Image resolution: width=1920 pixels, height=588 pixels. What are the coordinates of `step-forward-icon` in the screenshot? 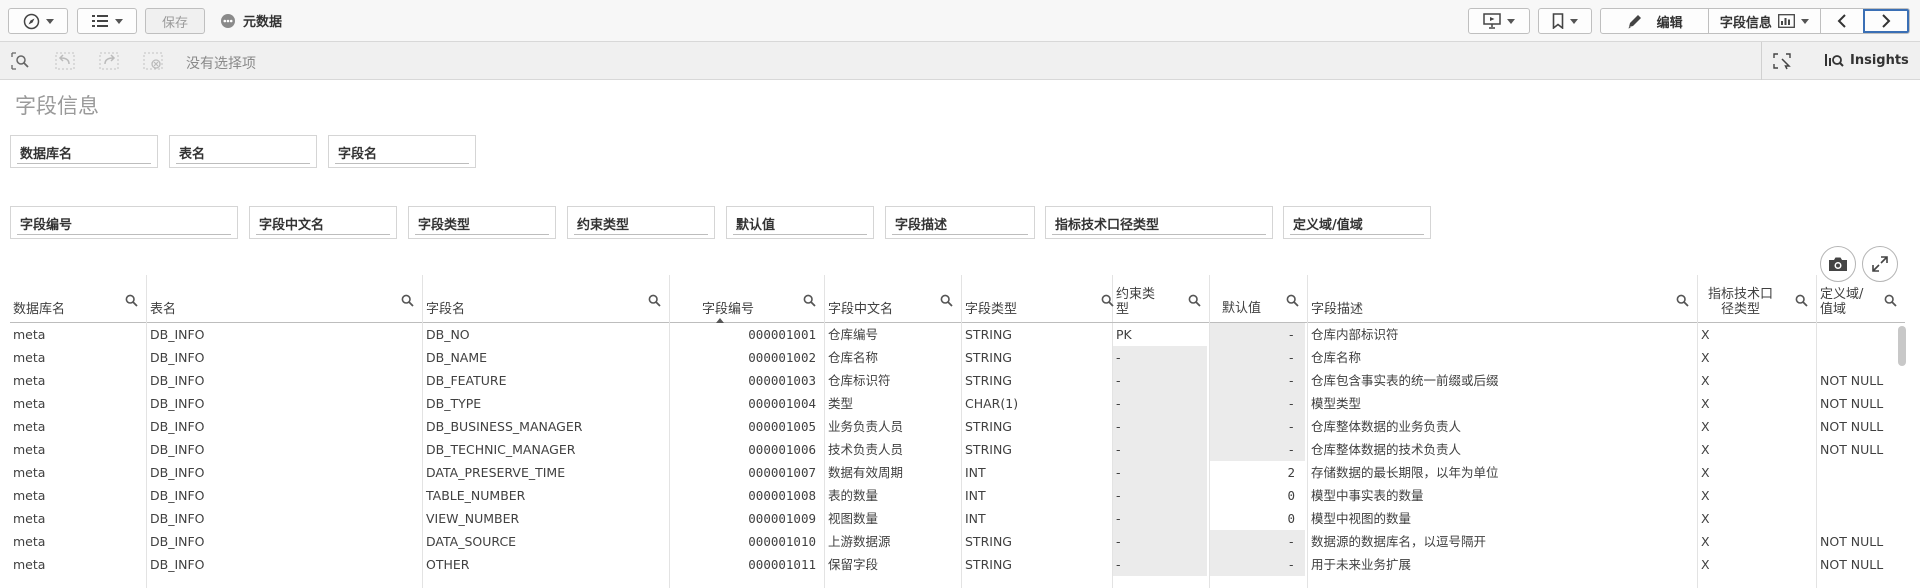 It's located at (109, 61).